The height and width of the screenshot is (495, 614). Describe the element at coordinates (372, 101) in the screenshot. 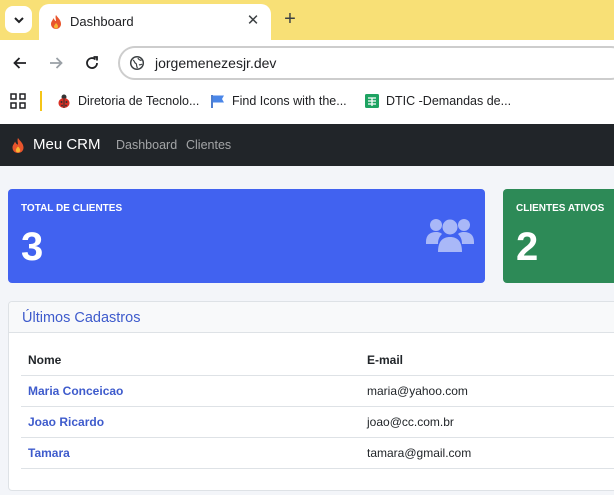

I see `sheets-icon` at that location.